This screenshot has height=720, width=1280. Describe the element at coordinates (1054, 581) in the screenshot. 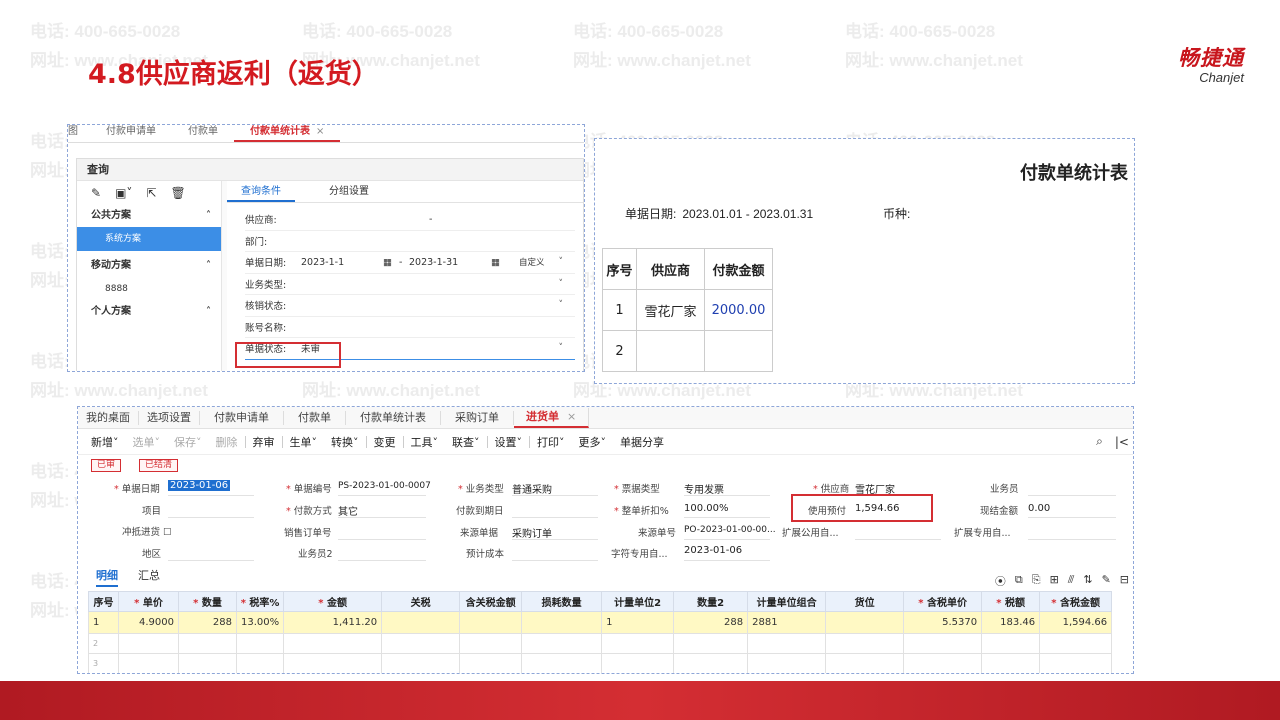

I see `import-icon: ⊞` at that location.